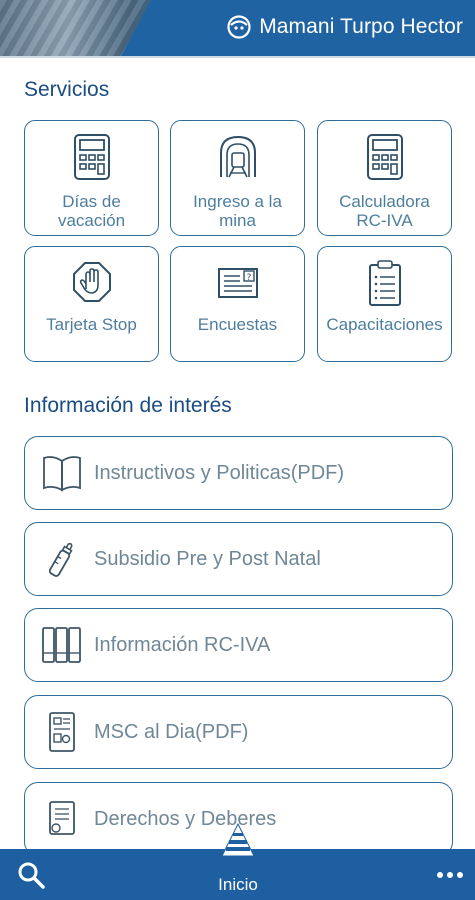 The width and height of the screenshot is (475, 900). What do you see at coordinates (128, 405) in the screenshot?
I see `info-title: Información de interés` at bounding box center [128, 405].